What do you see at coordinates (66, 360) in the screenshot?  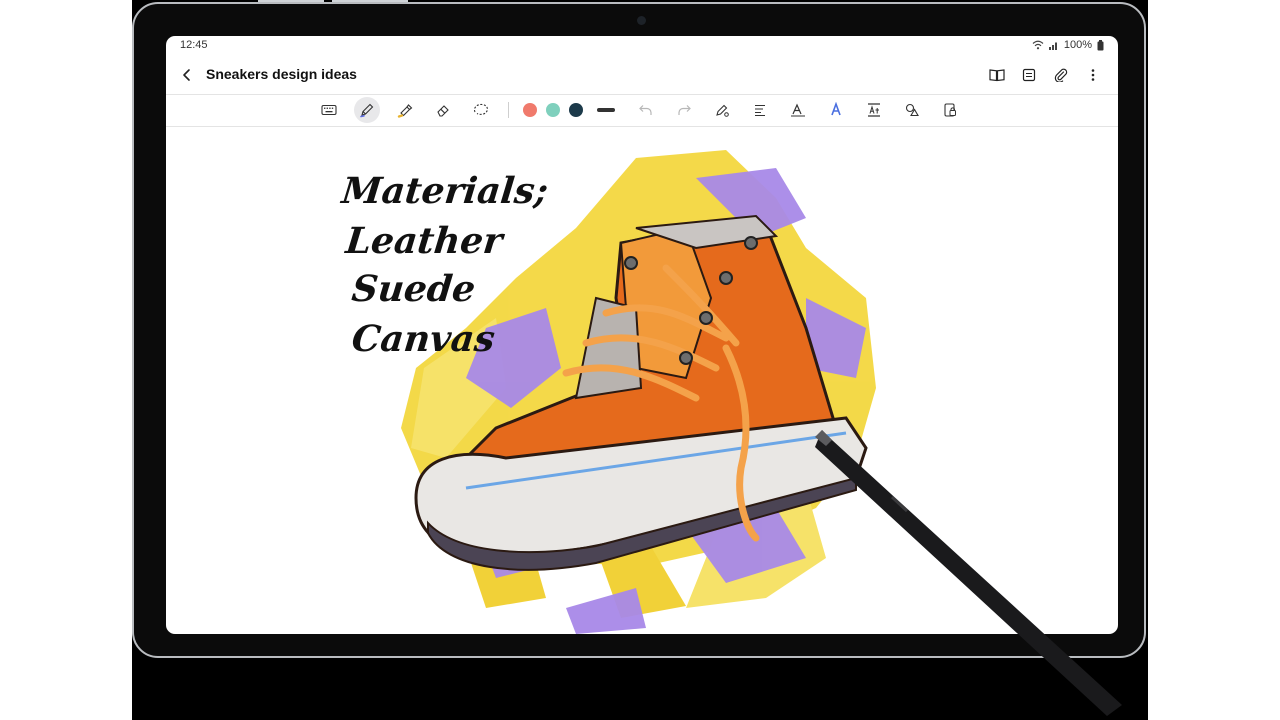 I see `letterbox-left` at bounding box center [66, 360].